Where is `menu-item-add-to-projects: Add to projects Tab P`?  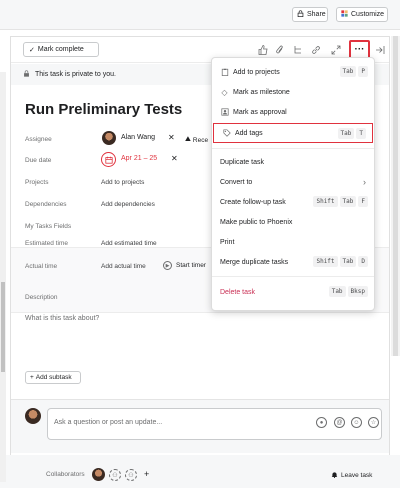
menu-item-add-to-projects: Add to projects Tab P is located at coordinates (293, 72).